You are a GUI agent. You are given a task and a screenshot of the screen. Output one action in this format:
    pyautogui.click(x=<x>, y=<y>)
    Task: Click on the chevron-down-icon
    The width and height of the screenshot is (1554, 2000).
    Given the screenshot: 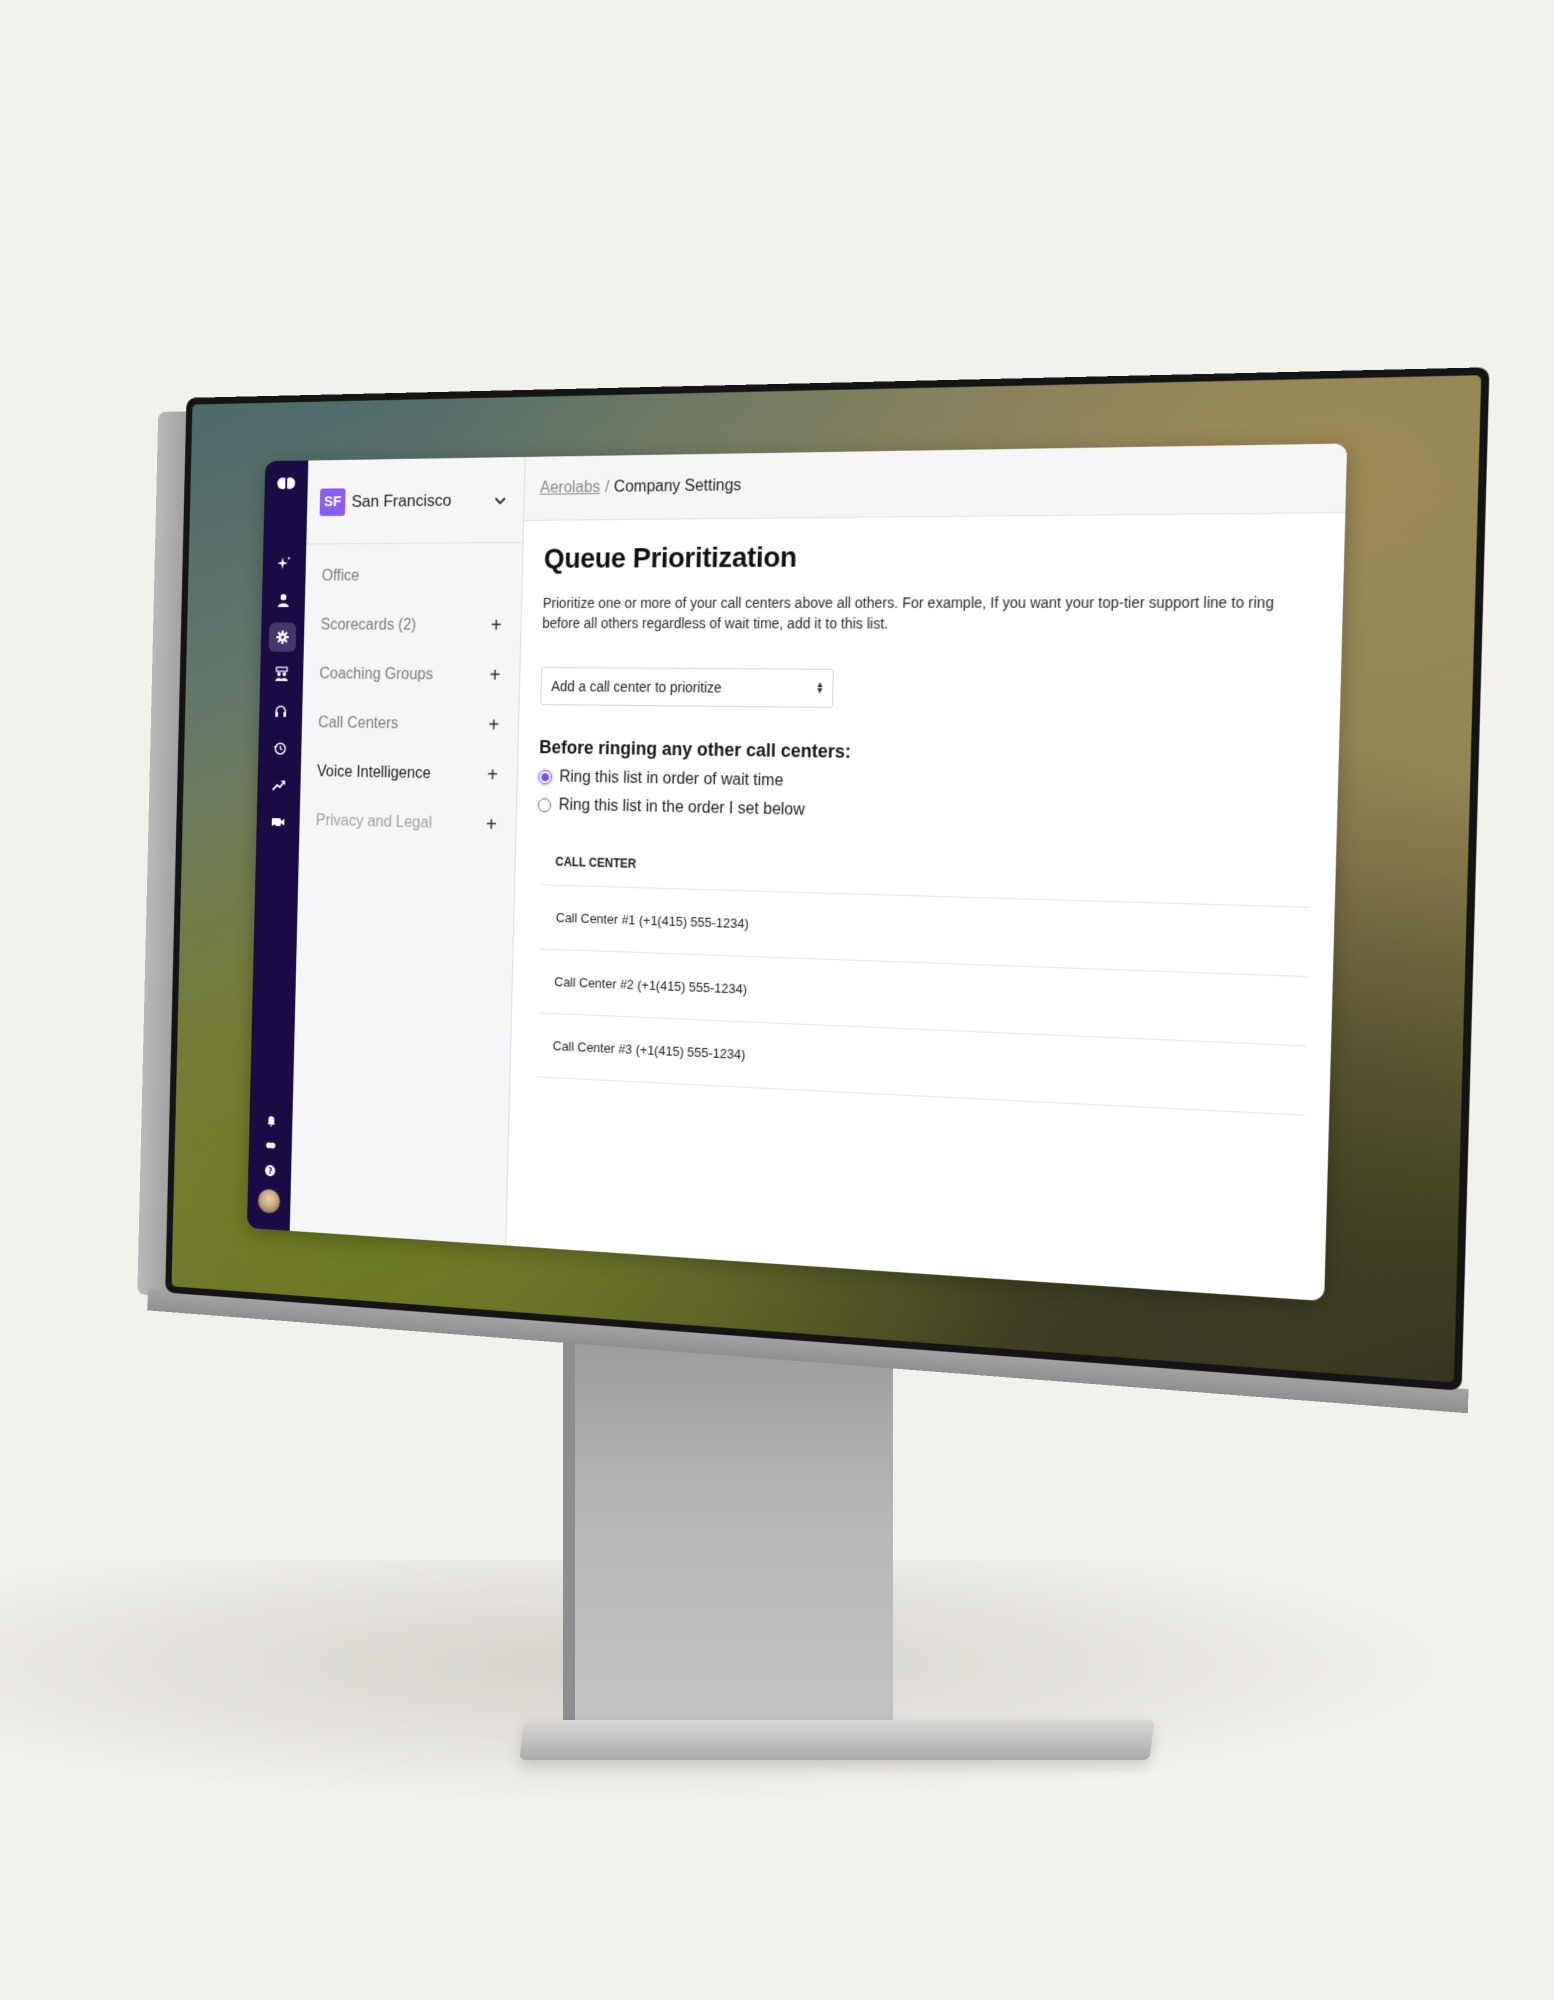 What is the action you would take?
    pyautogui.click(x=499, y=500)
    